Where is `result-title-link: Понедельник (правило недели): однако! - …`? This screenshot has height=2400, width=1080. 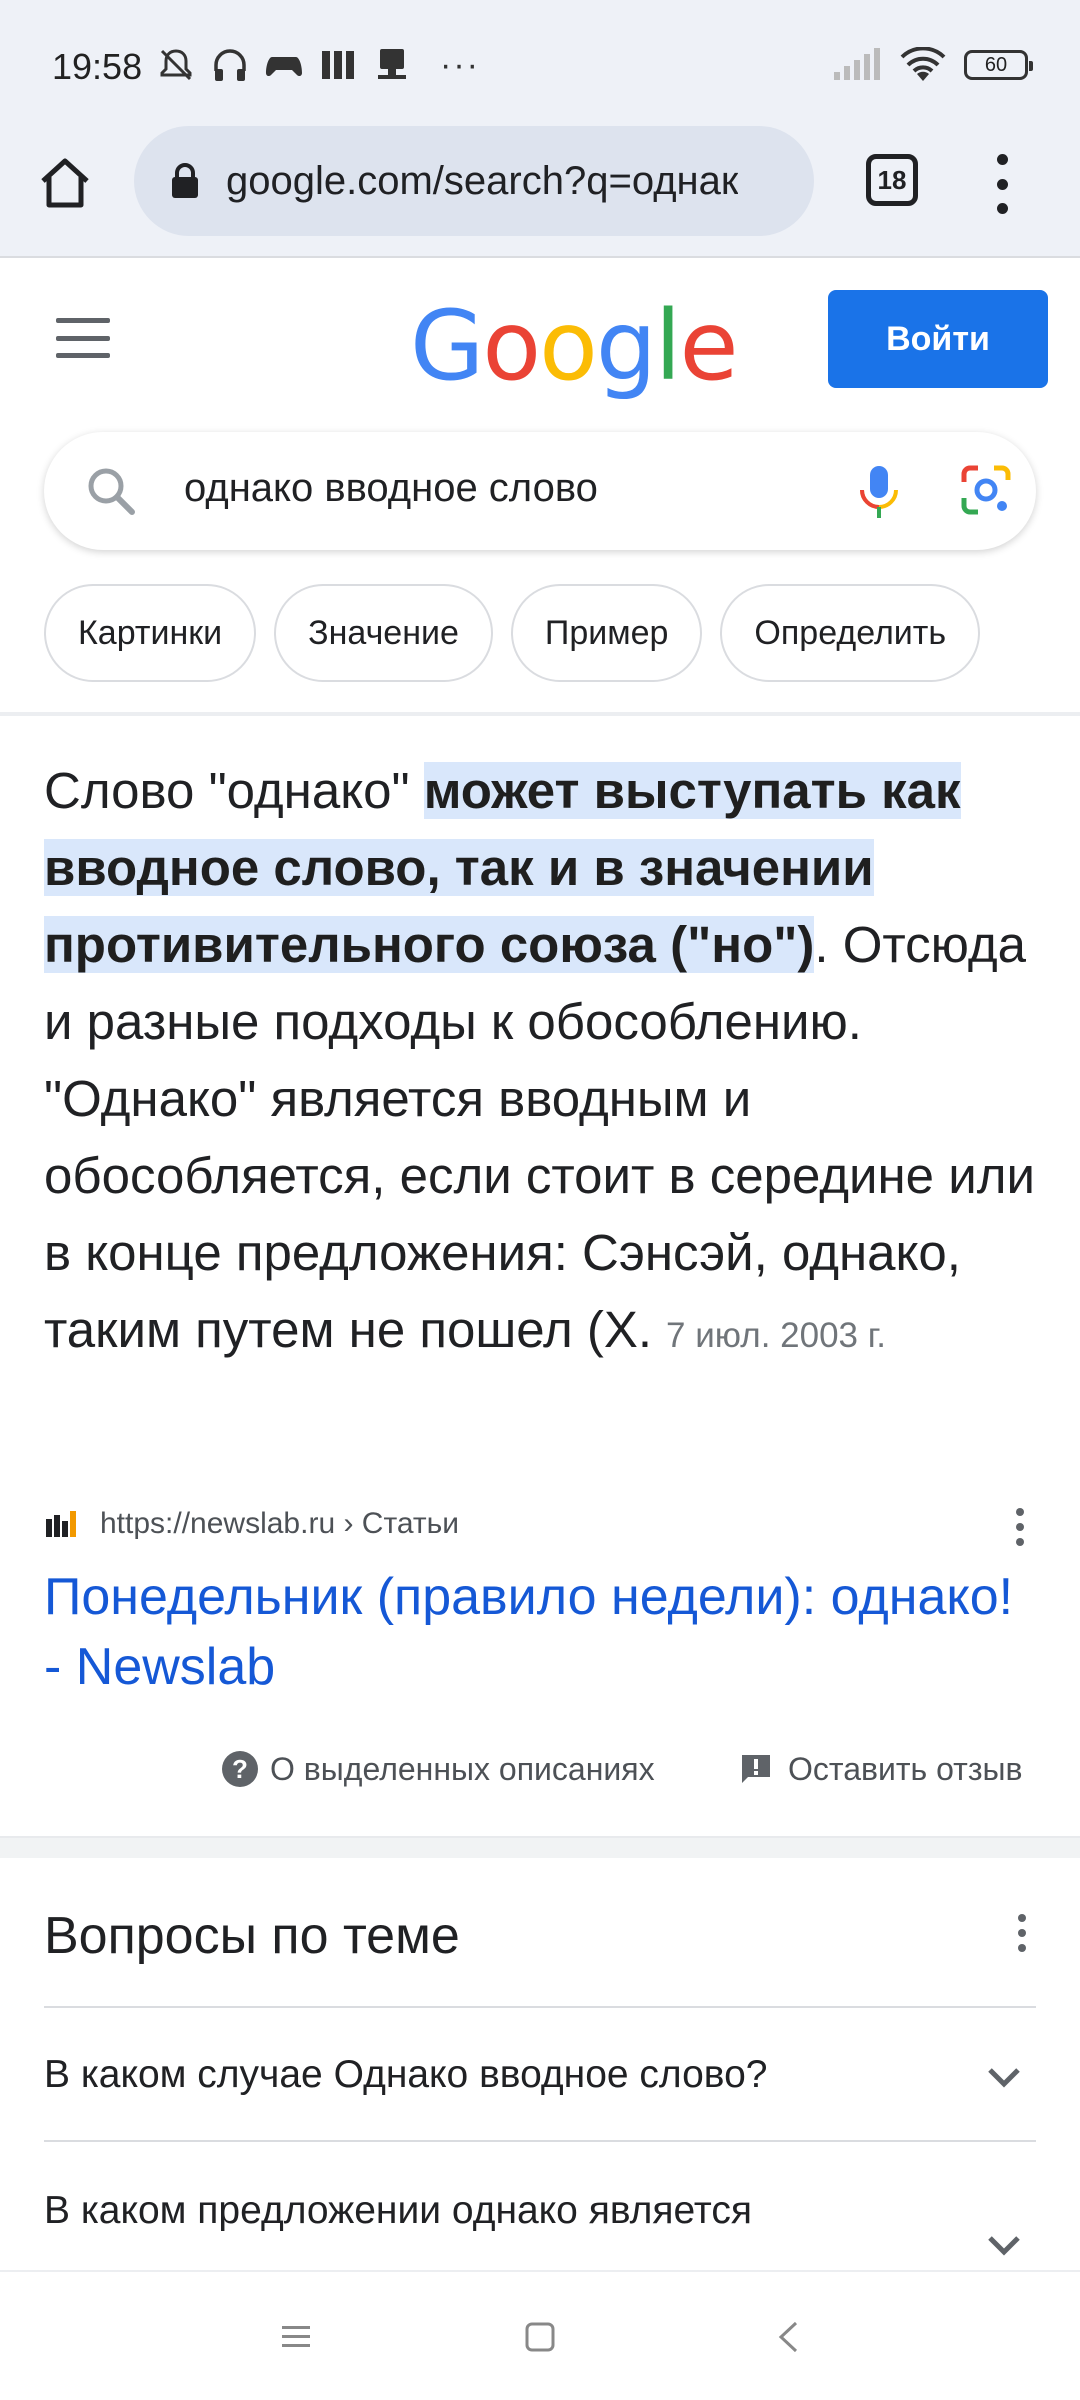
result-title-link: Понедельник (правило недели): однако! - … is located at coordinates (544, 1632).